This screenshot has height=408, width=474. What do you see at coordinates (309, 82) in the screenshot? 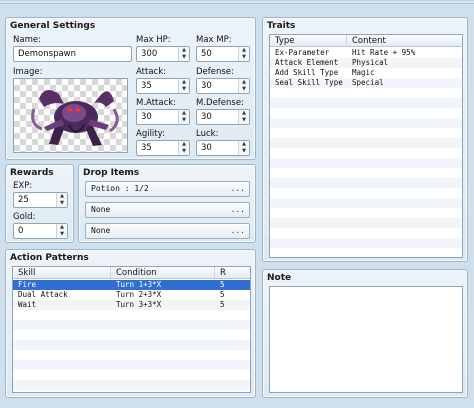
I see `trait-type: Seal Skill Type` at bounding box center [309, 82].